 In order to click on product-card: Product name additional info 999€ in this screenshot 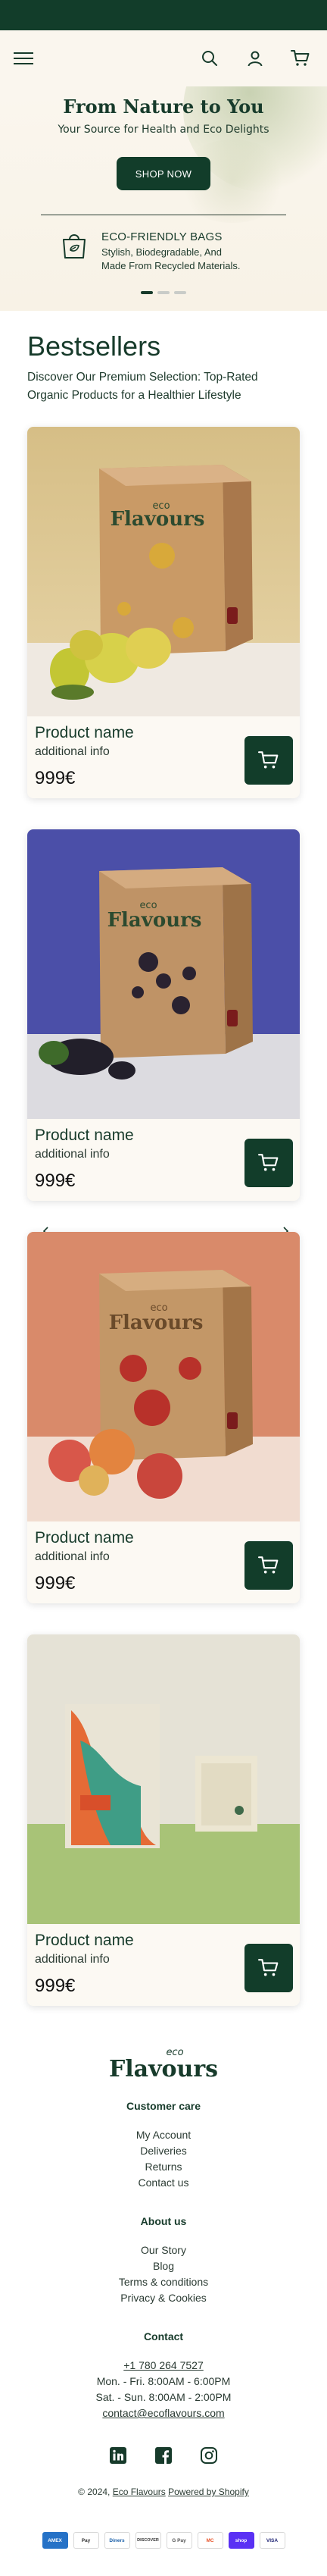, I will do `click(163, 1820)`.